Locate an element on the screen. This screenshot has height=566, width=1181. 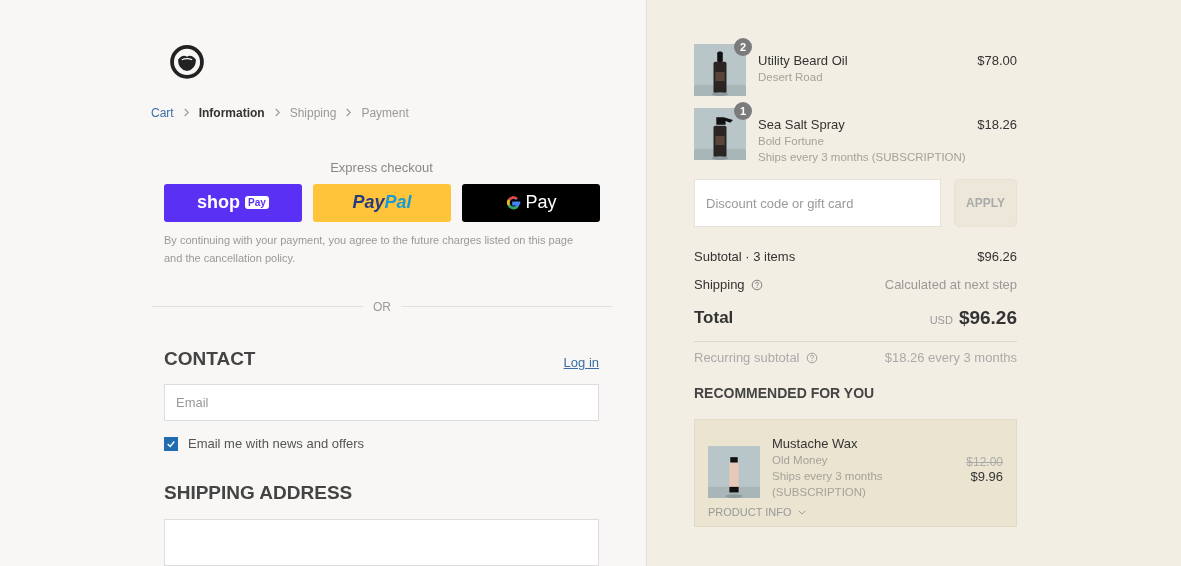
address-field is located at coordinates (381, 542).